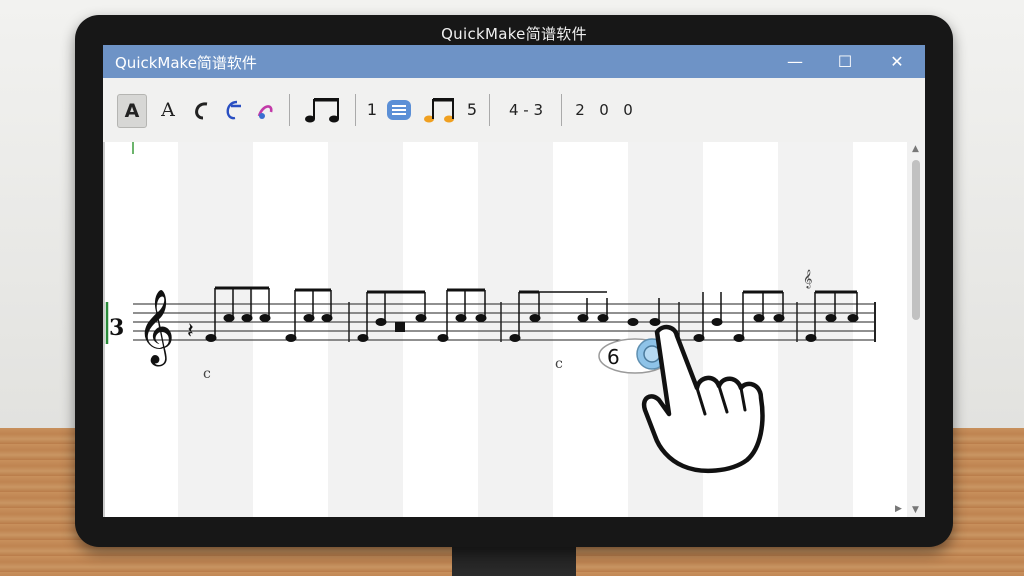  I want to click on window-title: QuickMake简谱软件, so click(186, 63).